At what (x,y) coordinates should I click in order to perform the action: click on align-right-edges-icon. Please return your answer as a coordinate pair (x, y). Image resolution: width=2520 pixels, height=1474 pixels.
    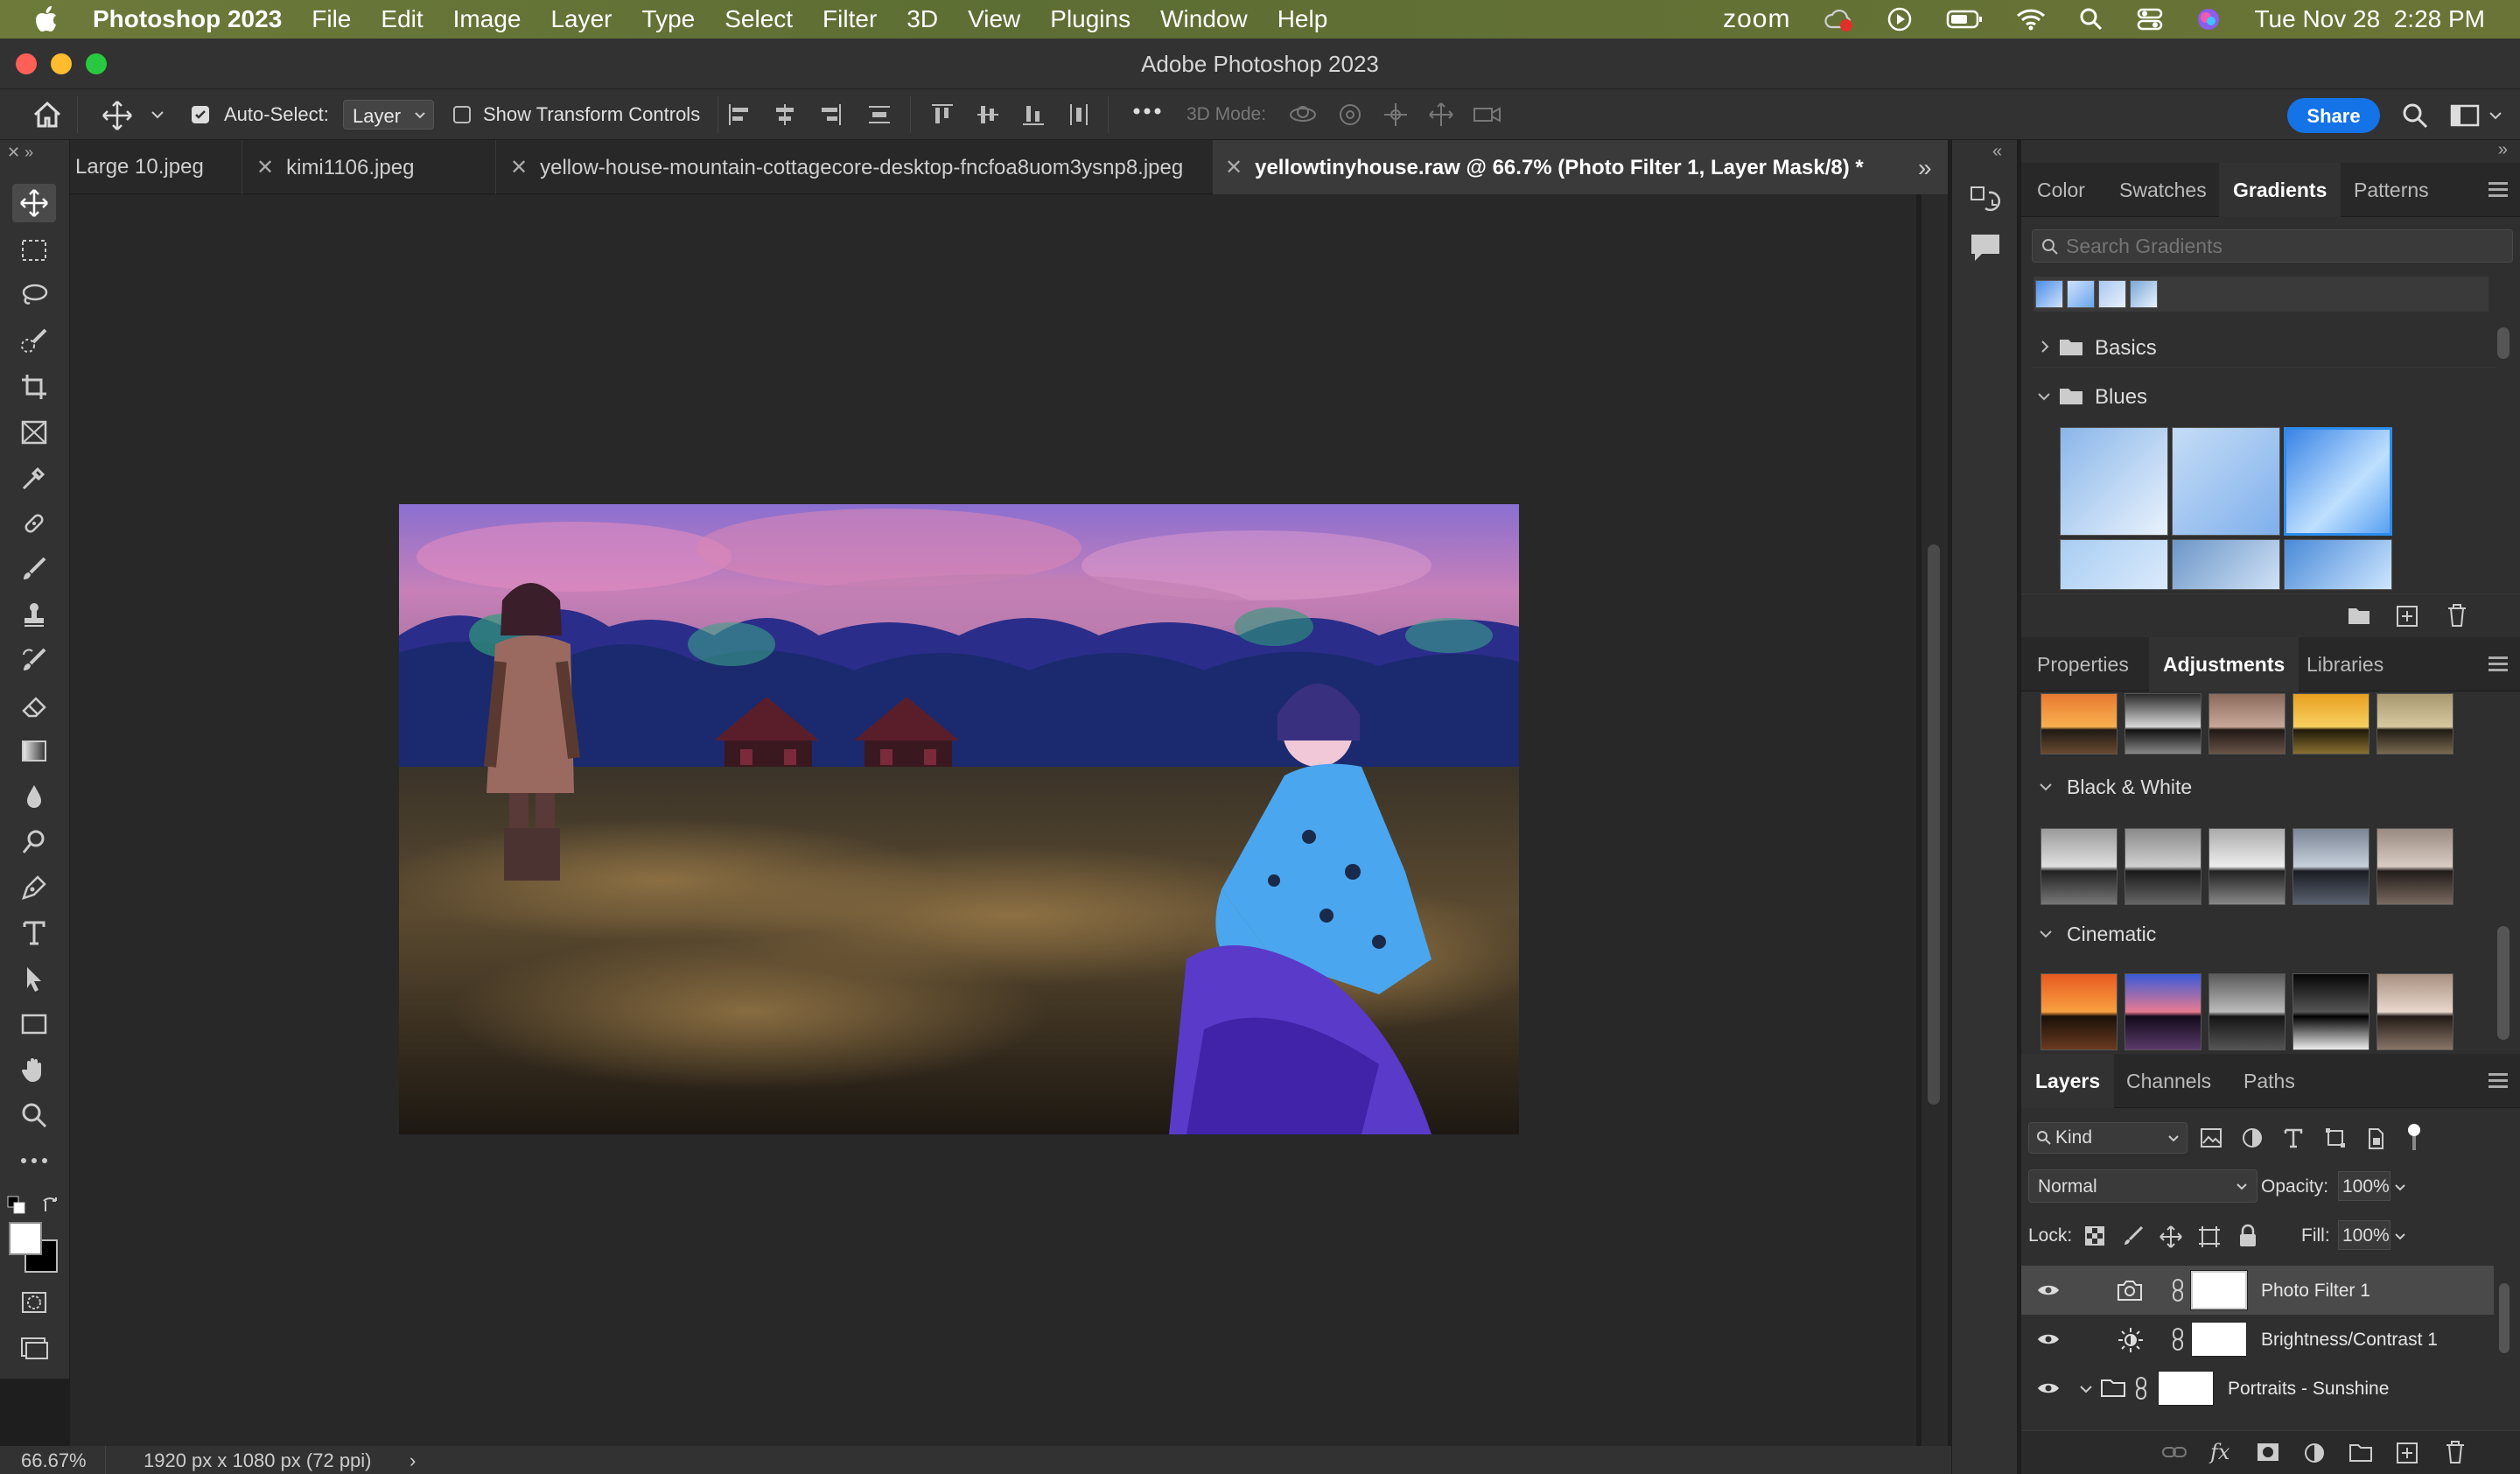
    Looking at the image, I should click on (830, 115).